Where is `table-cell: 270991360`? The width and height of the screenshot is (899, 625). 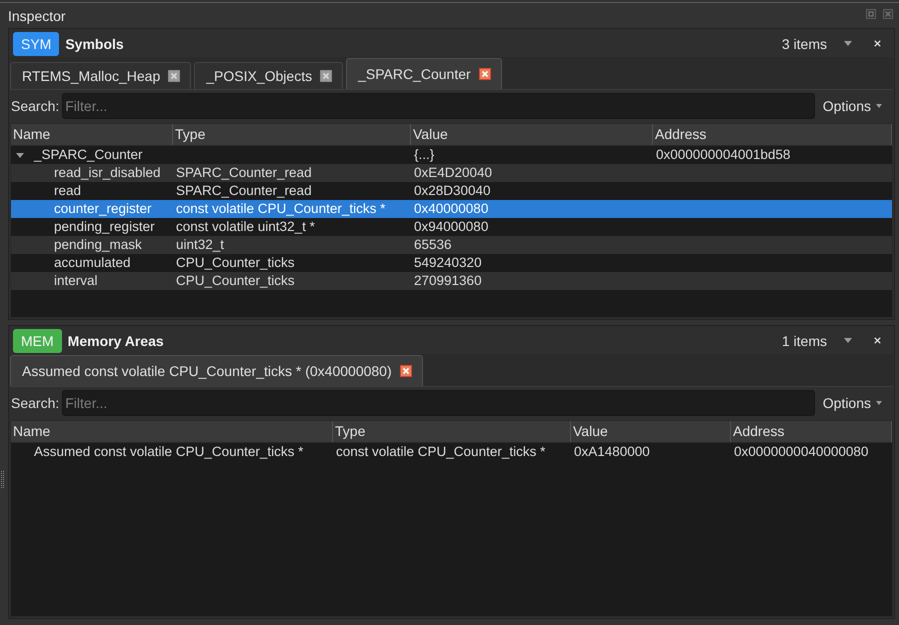
table-cell: 270991360 is located at coordinates (448, 281).